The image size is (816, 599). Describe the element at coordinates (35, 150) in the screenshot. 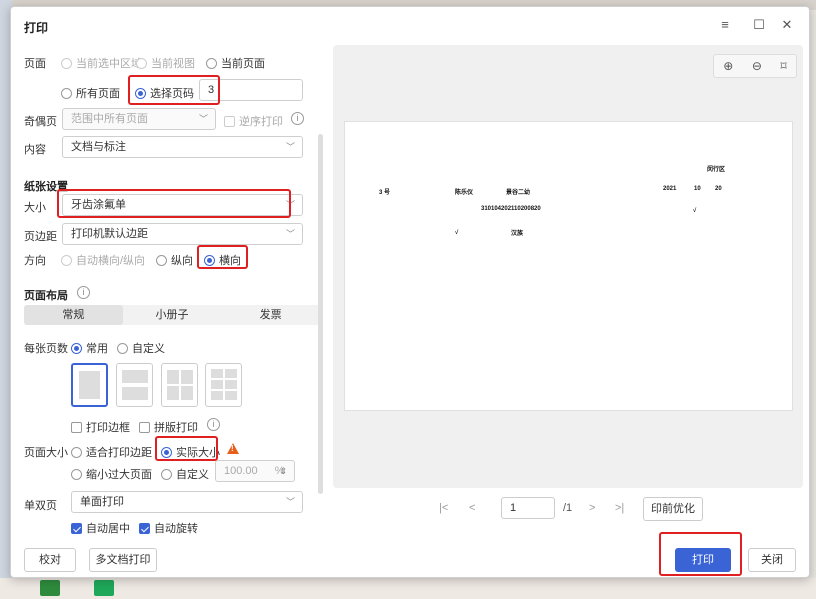

I see `content-label: 内容` at that location.